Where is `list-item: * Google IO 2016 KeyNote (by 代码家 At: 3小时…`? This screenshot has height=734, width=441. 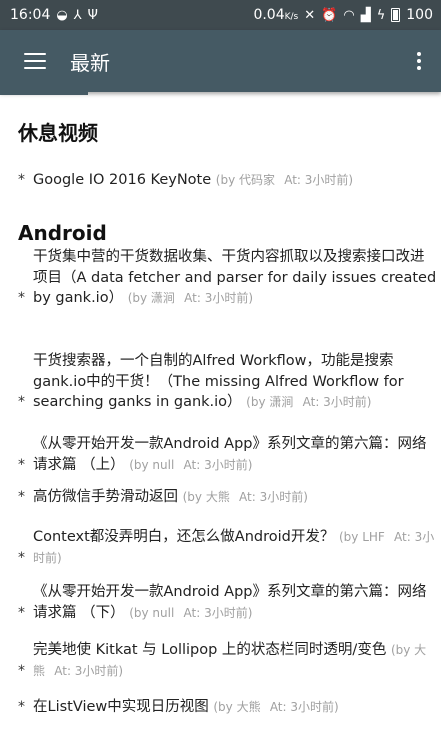 list-item: * Google IO 2016 KeyNote (by 代码家 At: 3小时… is located at coordinates (228, 180).